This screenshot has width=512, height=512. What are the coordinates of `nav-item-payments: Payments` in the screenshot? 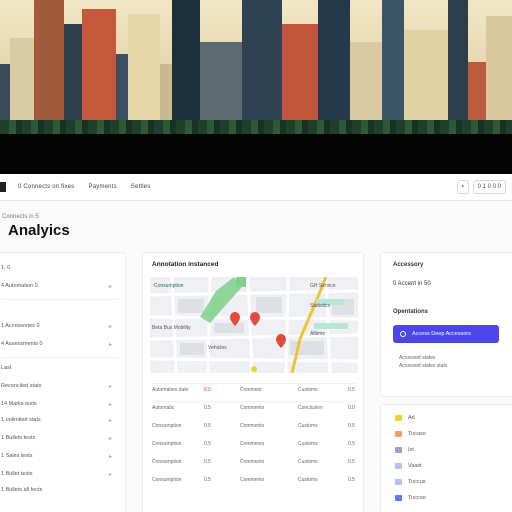 It's located at (103, 187).